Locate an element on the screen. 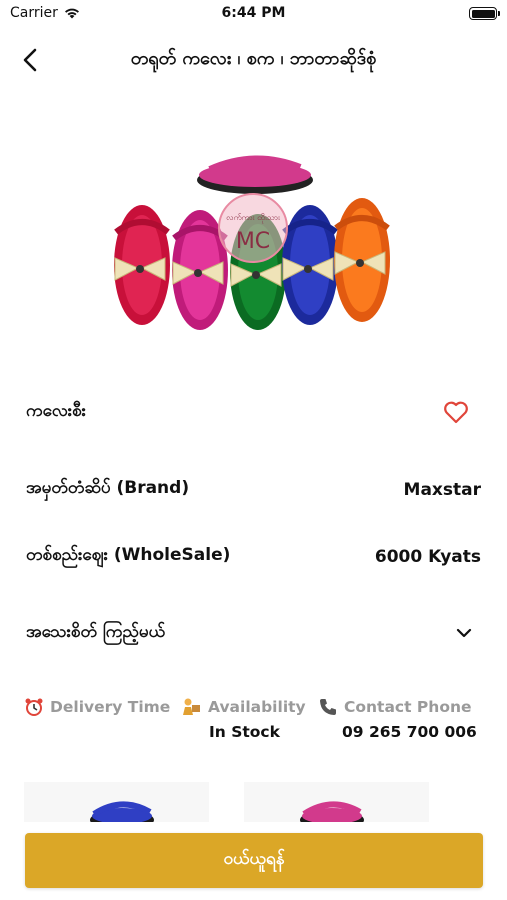  category-row: ကလေးစီး is located at coordinates (253, 412).